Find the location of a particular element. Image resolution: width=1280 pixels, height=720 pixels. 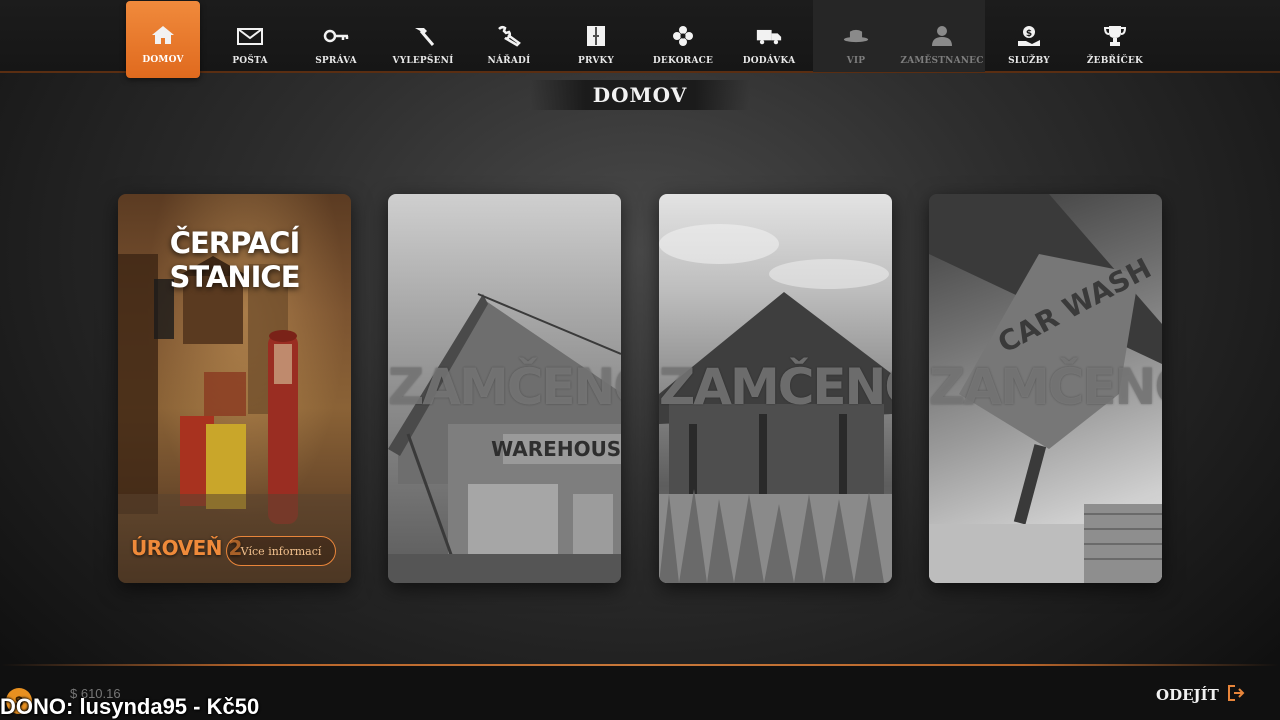

mail-icon is located at coordinates (250, 36).